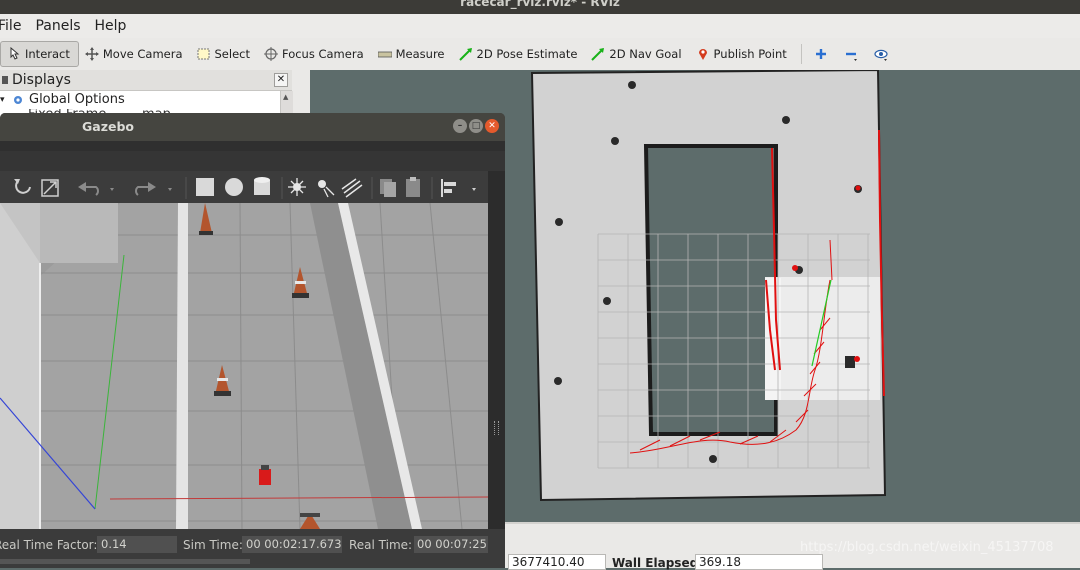  Describe the element at coordinates (460, 126) in the screenshot. I see `minimize-icon: –` at that location.